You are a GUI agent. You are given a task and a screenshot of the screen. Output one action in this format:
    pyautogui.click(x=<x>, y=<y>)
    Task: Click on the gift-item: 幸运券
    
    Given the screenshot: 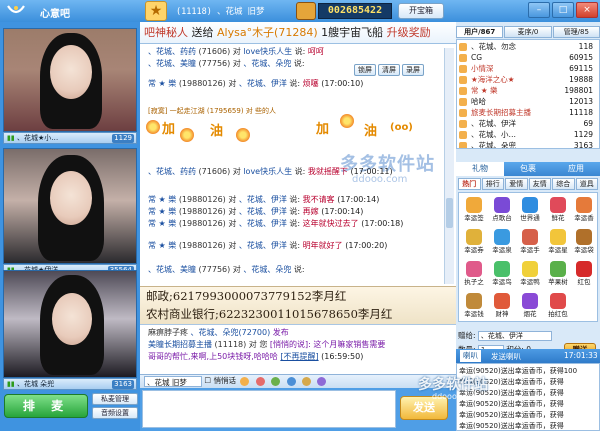 What is the action you would take?
    pyautogui.click(x=474, y=242)
    